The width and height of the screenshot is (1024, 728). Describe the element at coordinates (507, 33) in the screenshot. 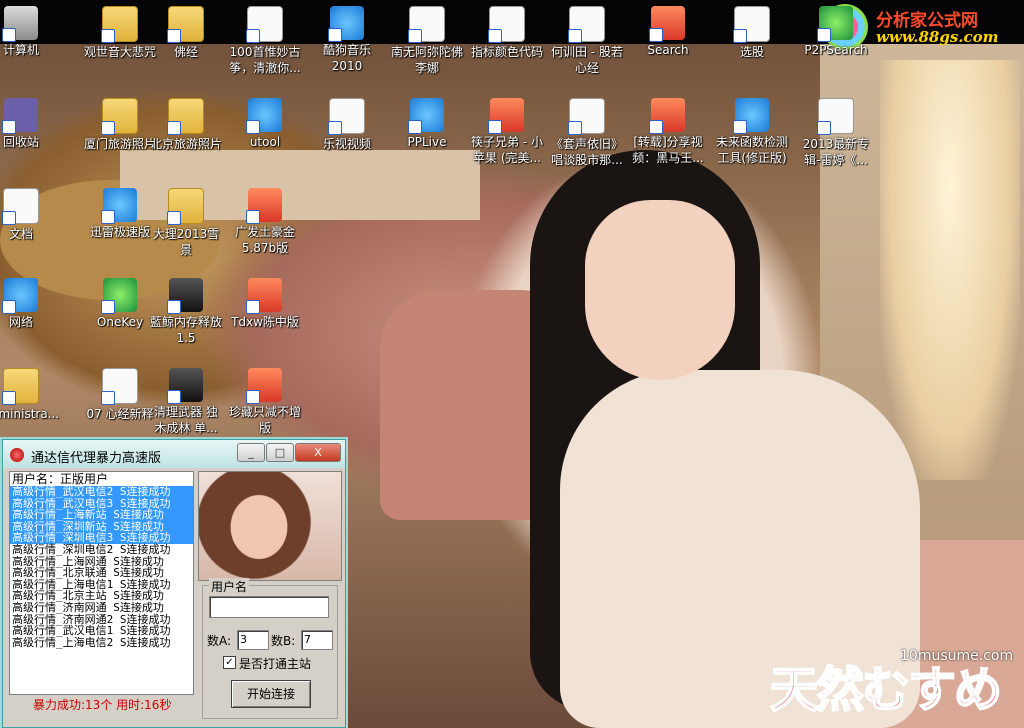

I see `desktop-icon: 指标颜色代码` at that location.